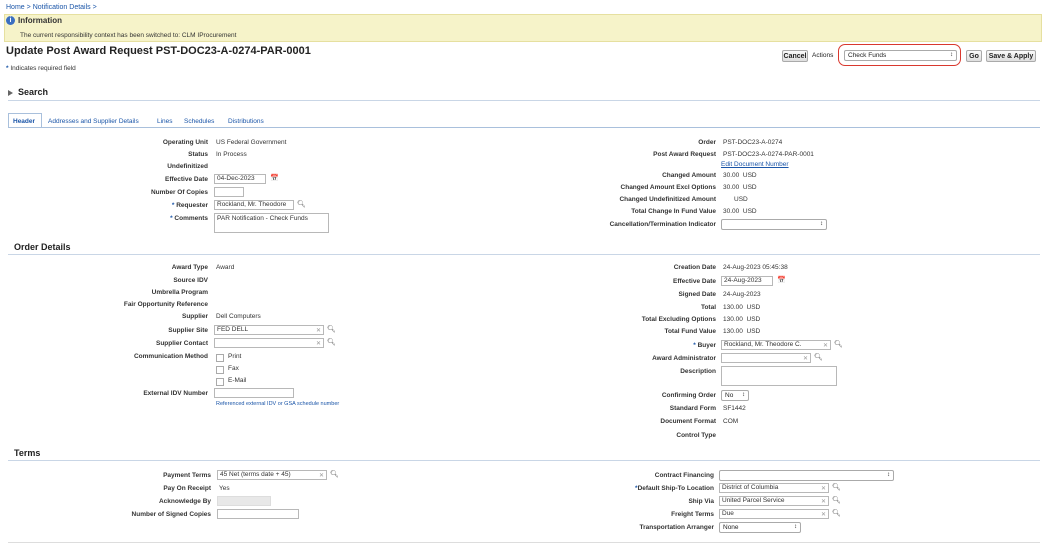 This screenshot has width=1044, height=550. What do you see at coordinates (733, 319) in the screenshot?
I see `total-excl-number: 130.00` at bounding box center [733, 319].